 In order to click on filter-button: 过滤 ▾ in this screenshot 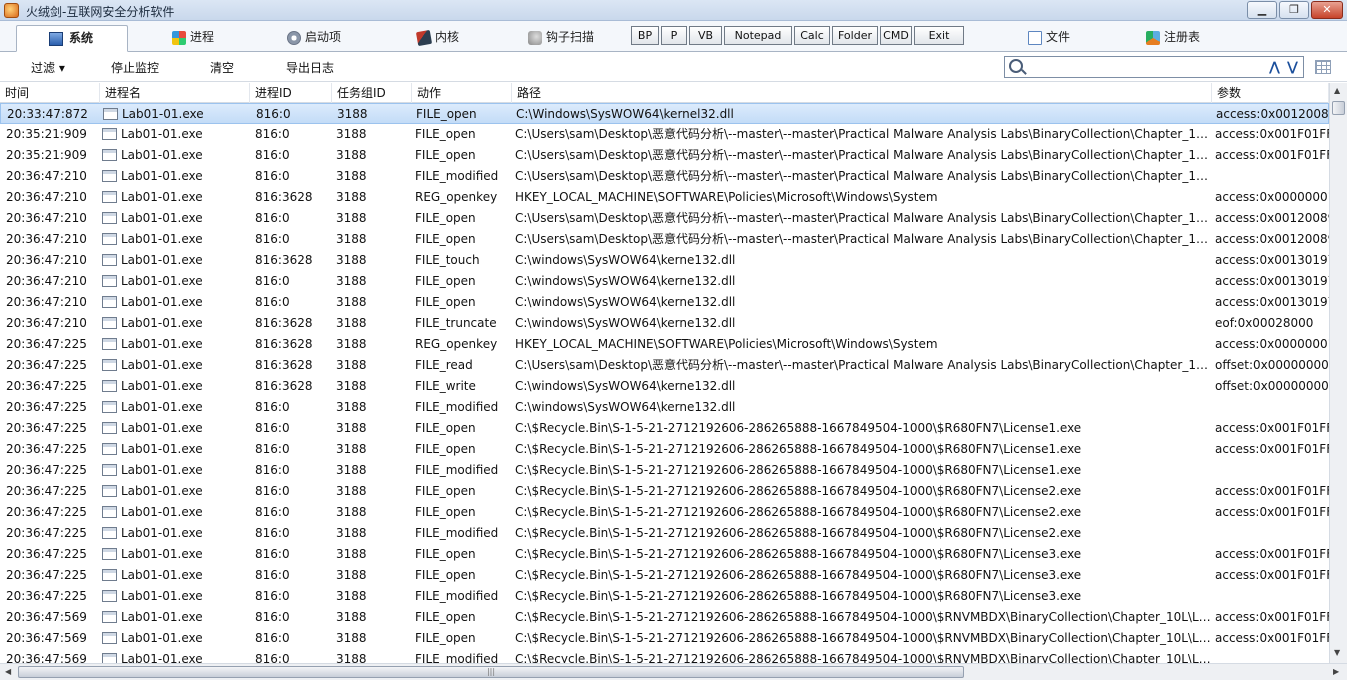, I will do `click(48, 67)`.